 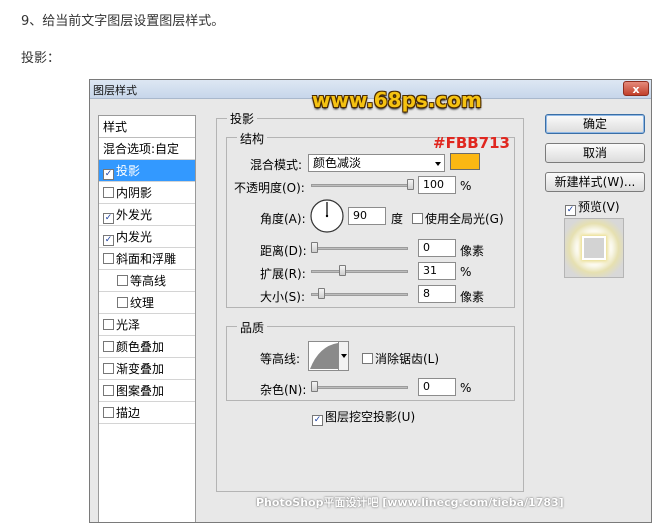 I want to click on noise-slider-track, so click(x=359, y=387).